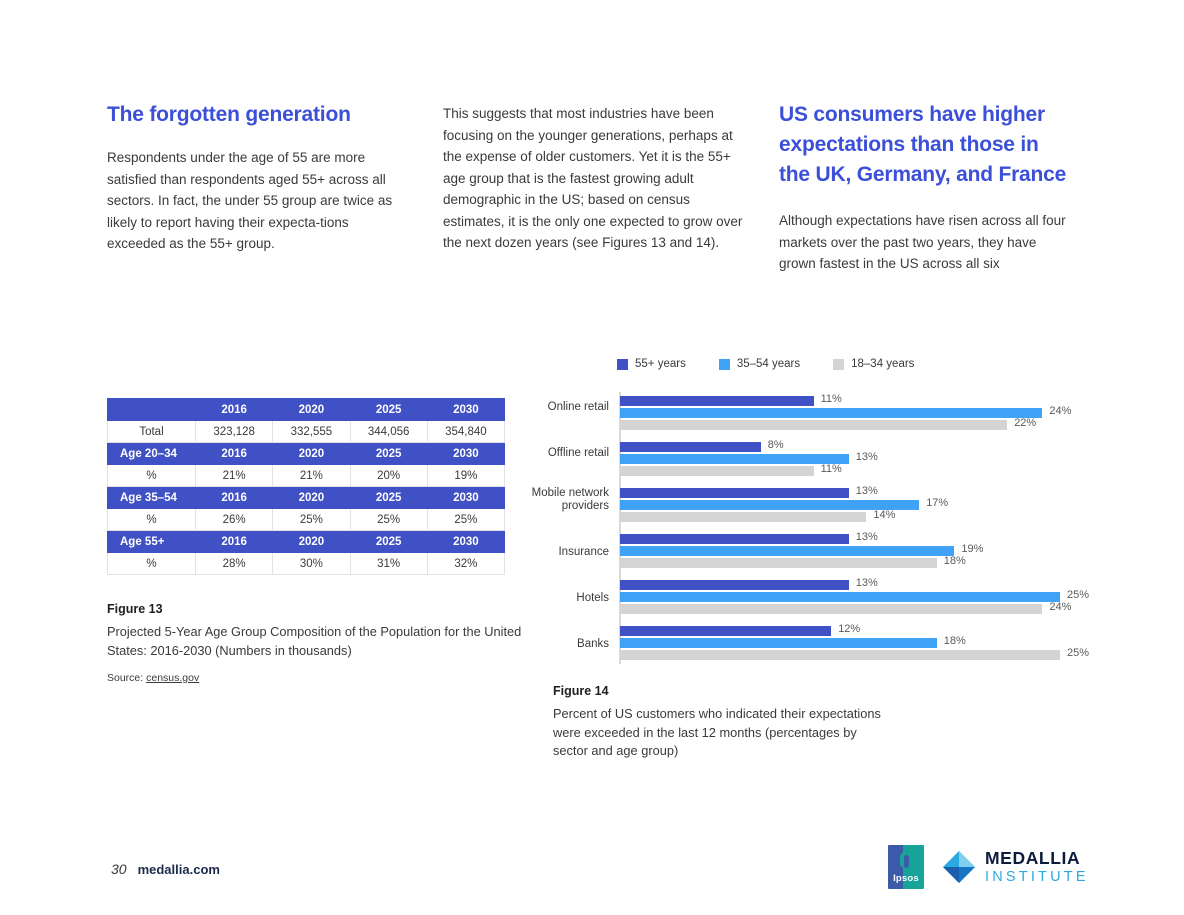 This screenshot has height=915, width=1184. I want to click on table-row: % 21% 21% 20% 19%, so click(306, 475).